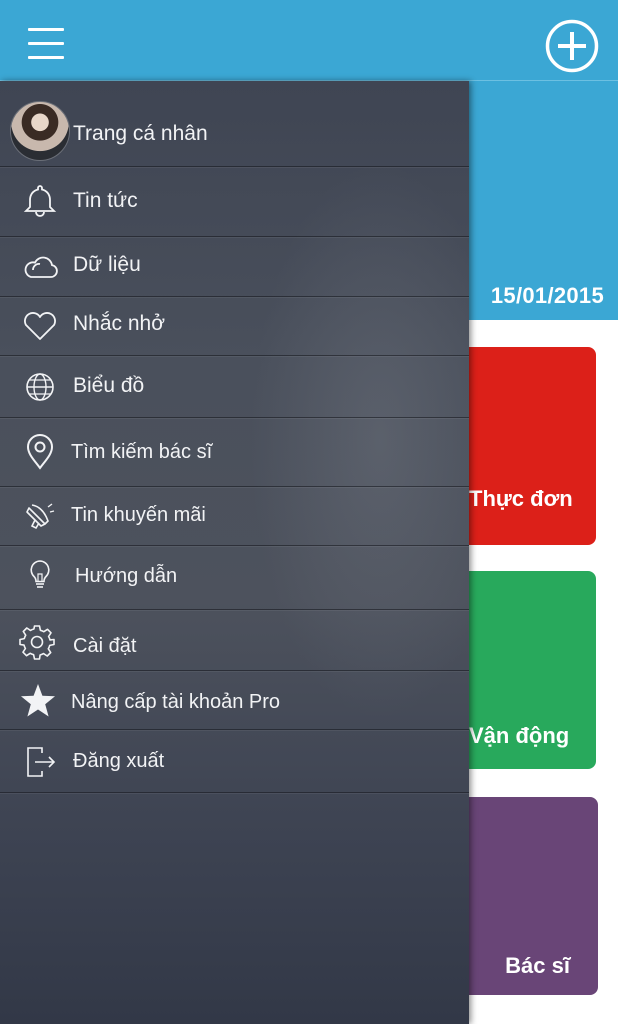 The height and width of the screenshot is (1024, 618). Describe the element at coordinates (140, 133) in the screenshot. I see `drawer-item-label: Trang cá nhân` at that location.